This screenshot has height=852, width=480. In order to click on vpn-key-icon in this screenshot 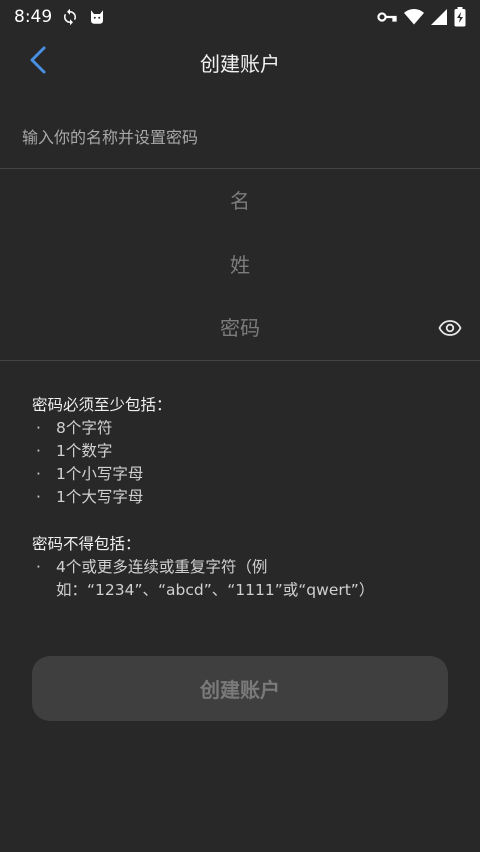, I will do `click(387, 17)`.